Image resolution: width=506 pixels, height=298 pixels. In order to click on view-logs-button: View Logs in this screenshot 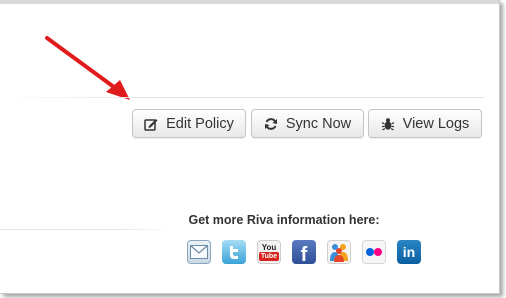, I will do `click(425, 123)`.